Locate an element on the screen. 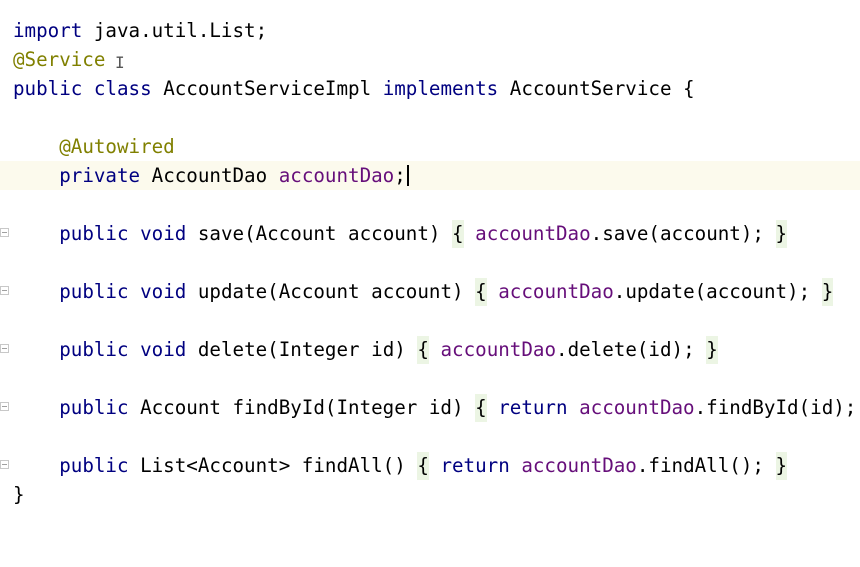 This screenshot has width=860, height=567. code-line-import: import java.util.List; is located at coordinates (430, 30).